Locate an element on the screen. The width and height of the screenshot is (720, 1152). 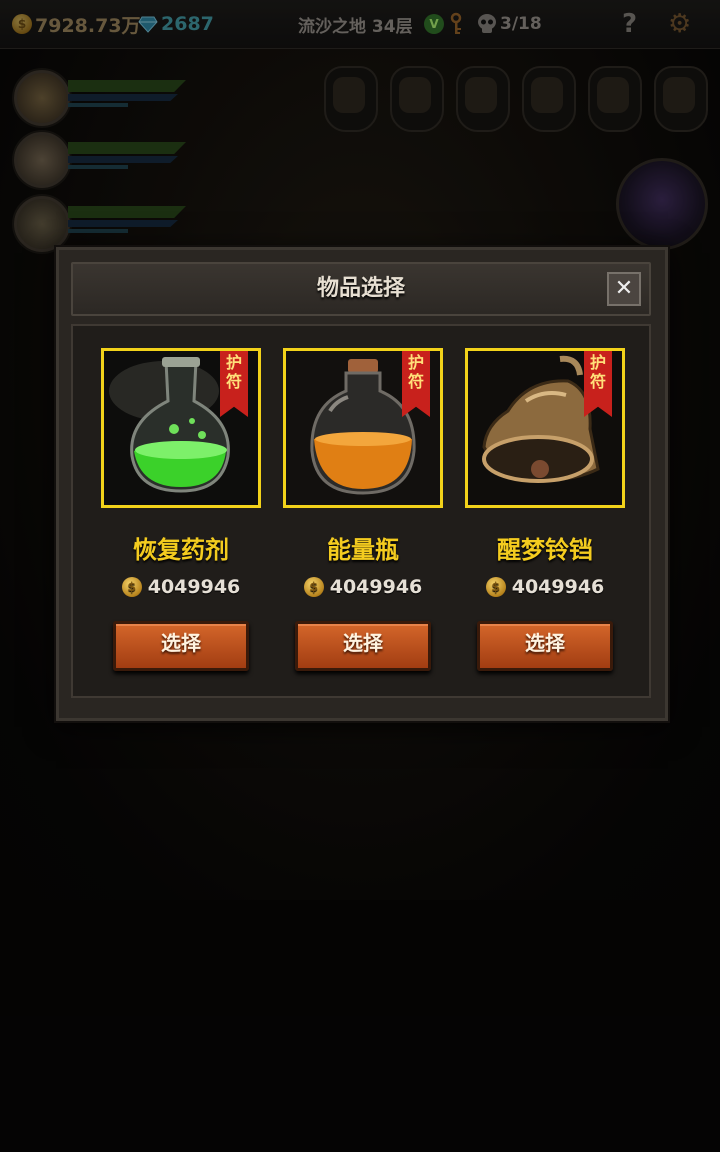
close-button: ✕ is located at coordinates (624, 289).